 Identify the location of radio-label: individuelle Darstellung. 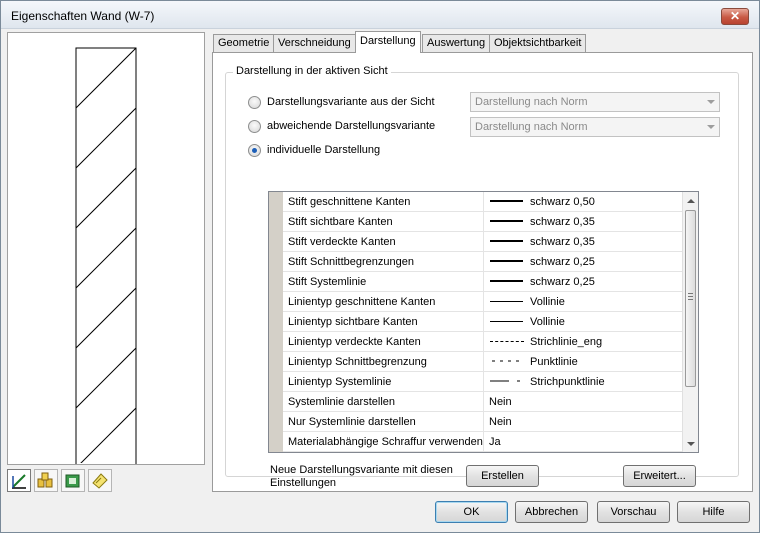
(324, 150).